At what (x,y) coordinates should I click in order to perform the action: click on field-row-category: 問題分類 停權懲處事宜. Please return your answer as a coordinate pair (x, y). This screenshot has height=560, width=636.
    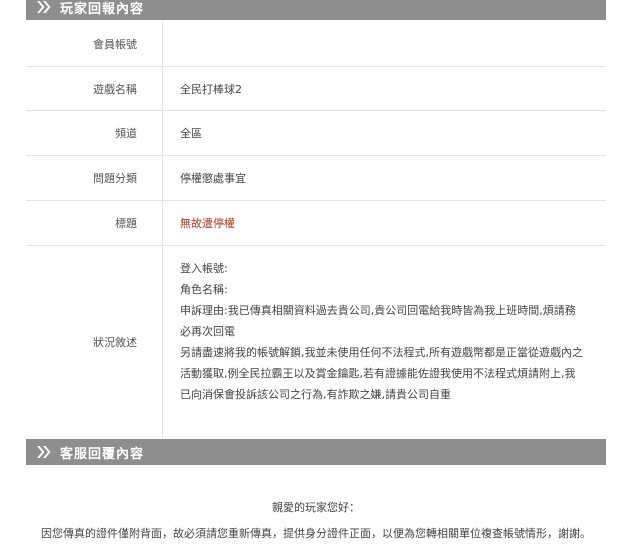
    Looking at the image, I should click on (316, 178).